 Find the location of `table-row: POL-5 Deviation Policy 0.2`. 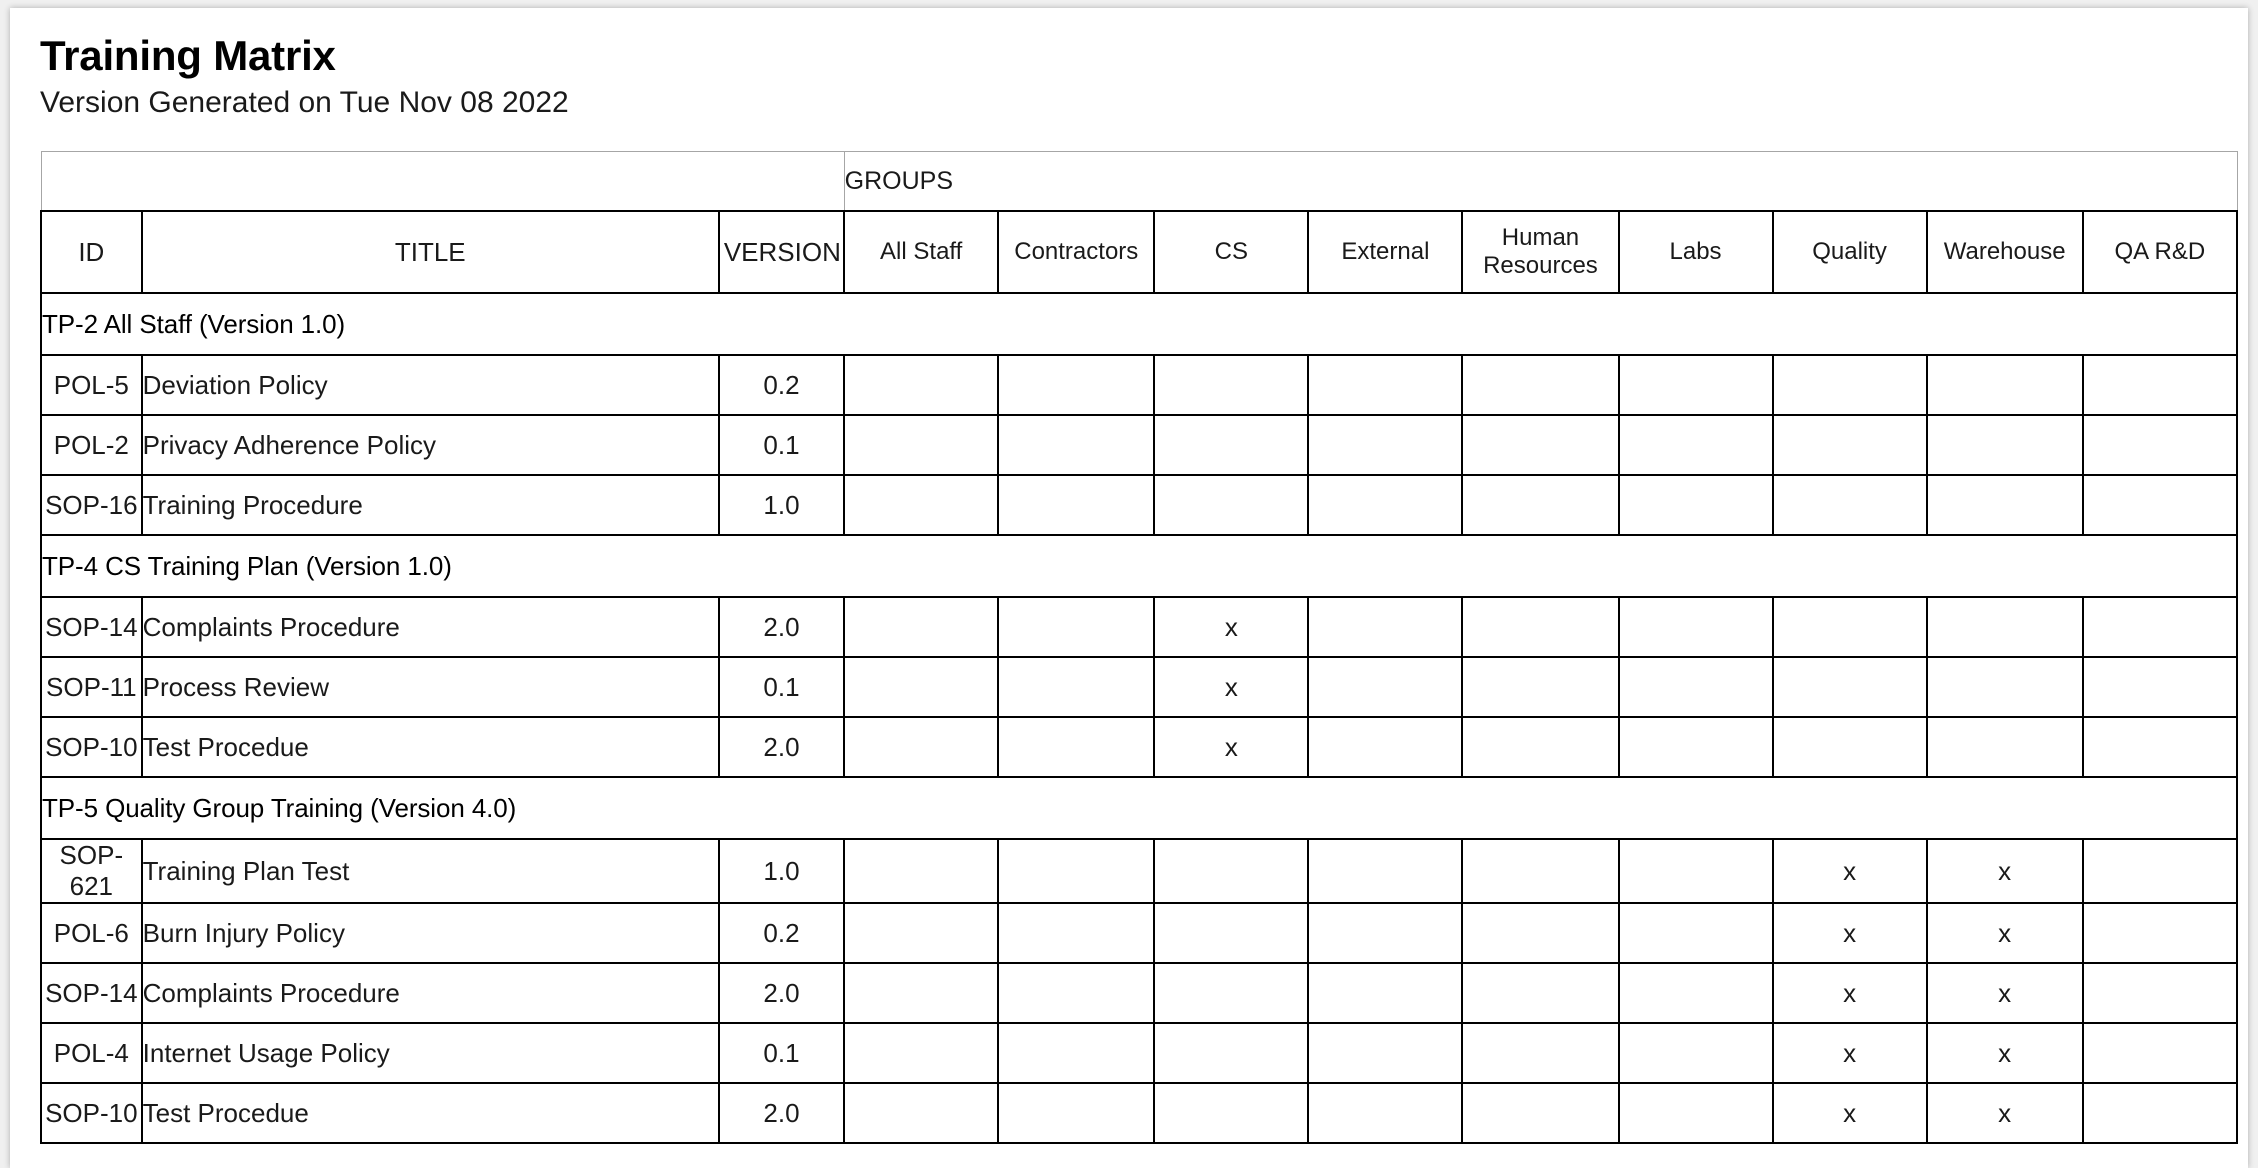

table-row: POL-5 Deviation Policy 0.2 is located at coordinates (1139, 385).